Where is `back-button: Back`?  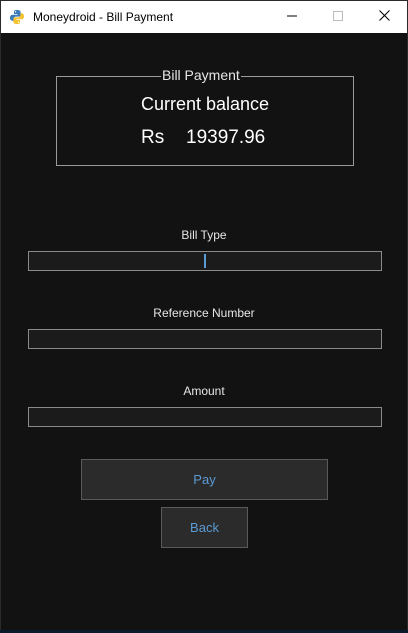 back-button: Back is located at coordinates (204, 527).